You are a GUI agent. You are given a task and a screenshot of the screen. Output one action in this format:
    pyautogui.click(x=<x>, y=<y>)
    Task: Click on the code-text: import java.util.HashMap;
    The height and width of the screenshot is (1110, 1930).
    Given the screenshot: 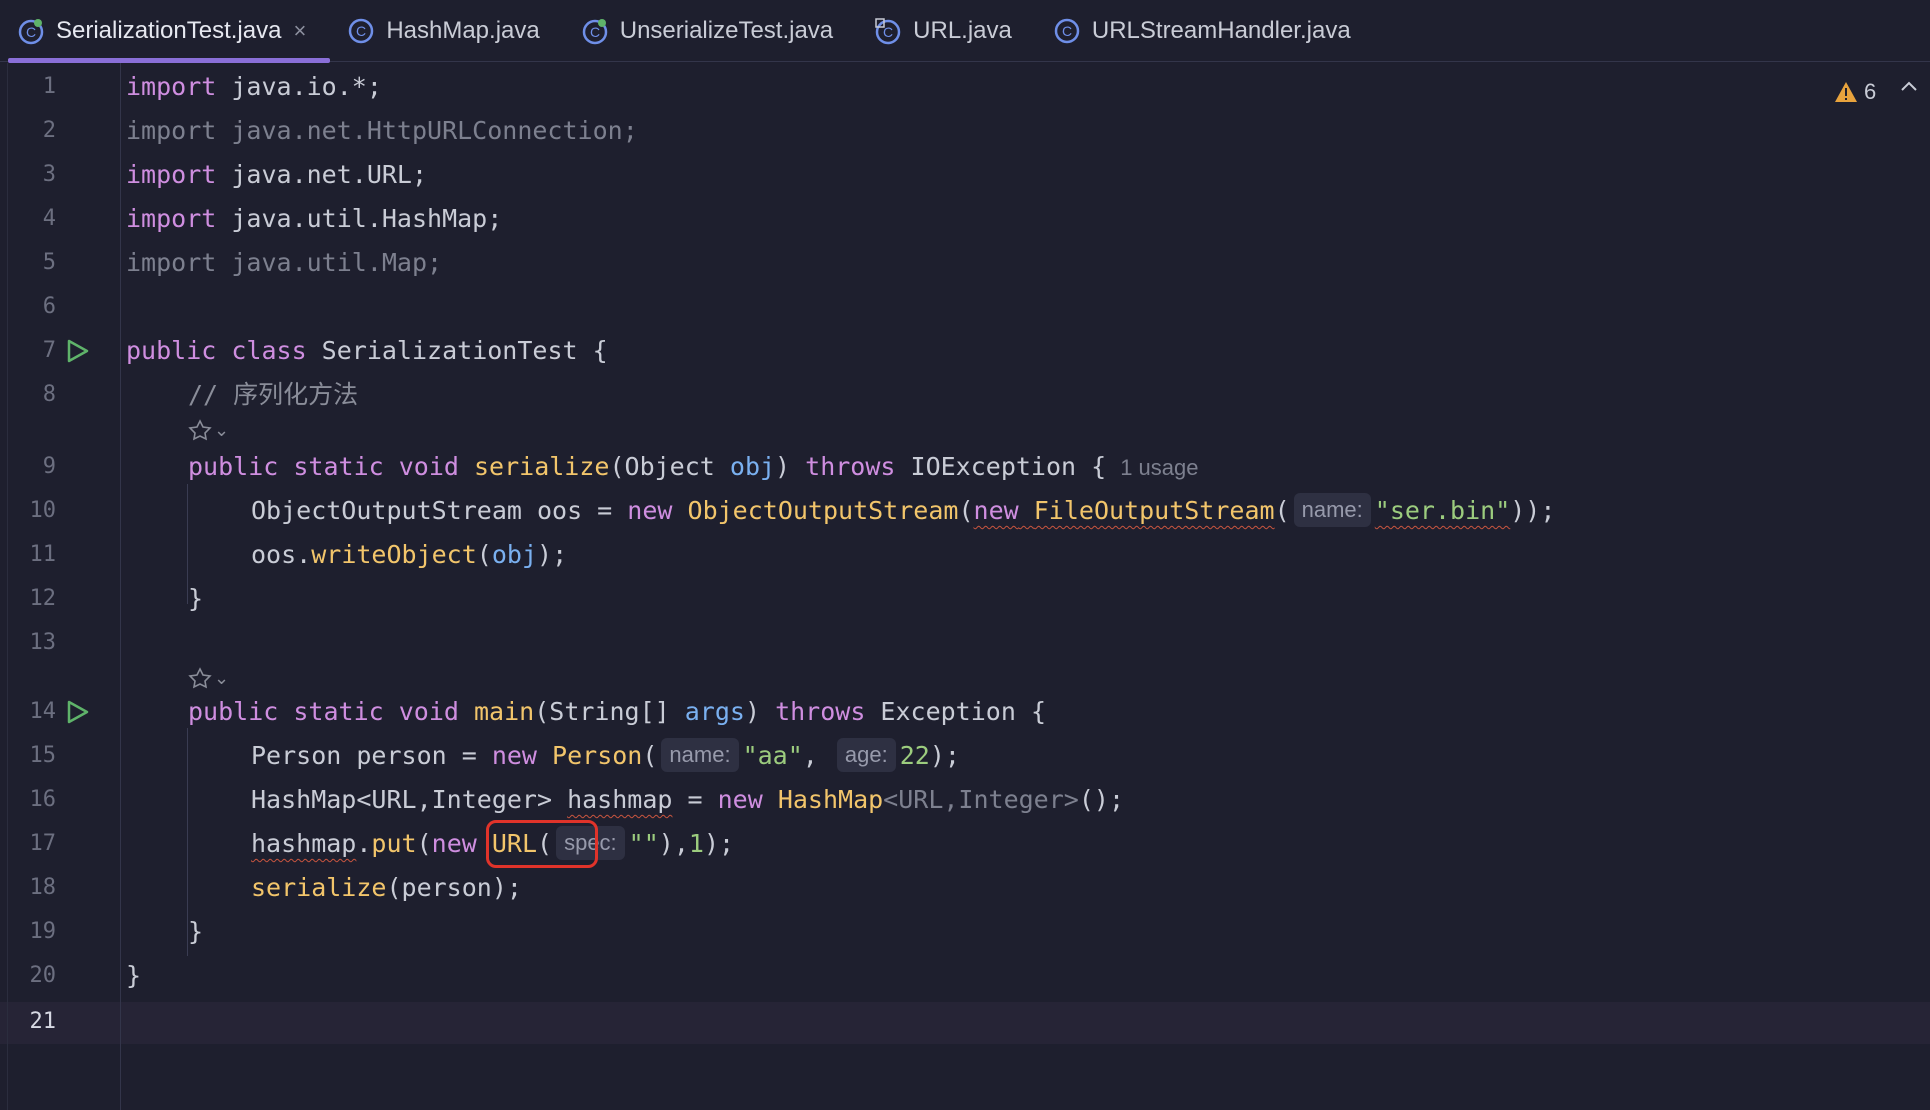 What is the action you would take?
    pyautogui.click(x=314, y=218)
    